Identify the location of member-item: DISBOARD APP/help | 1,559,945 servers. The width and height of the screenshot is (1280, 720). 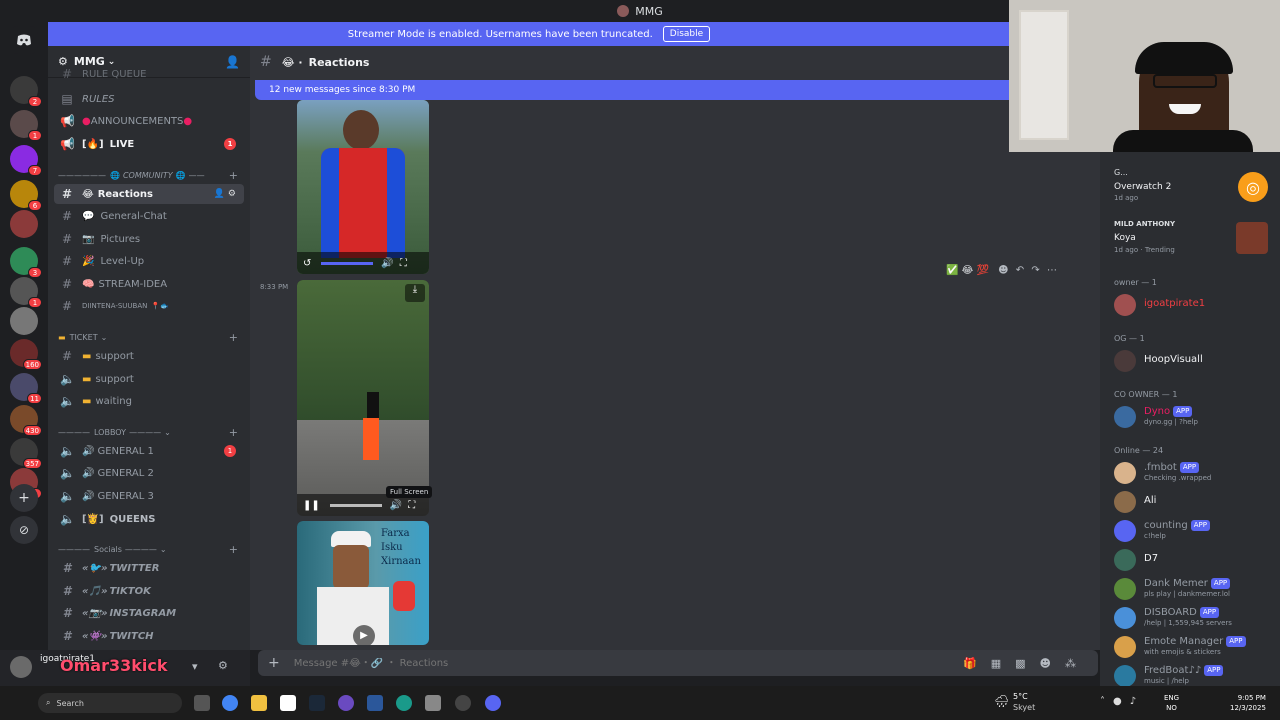
(1194, 618).